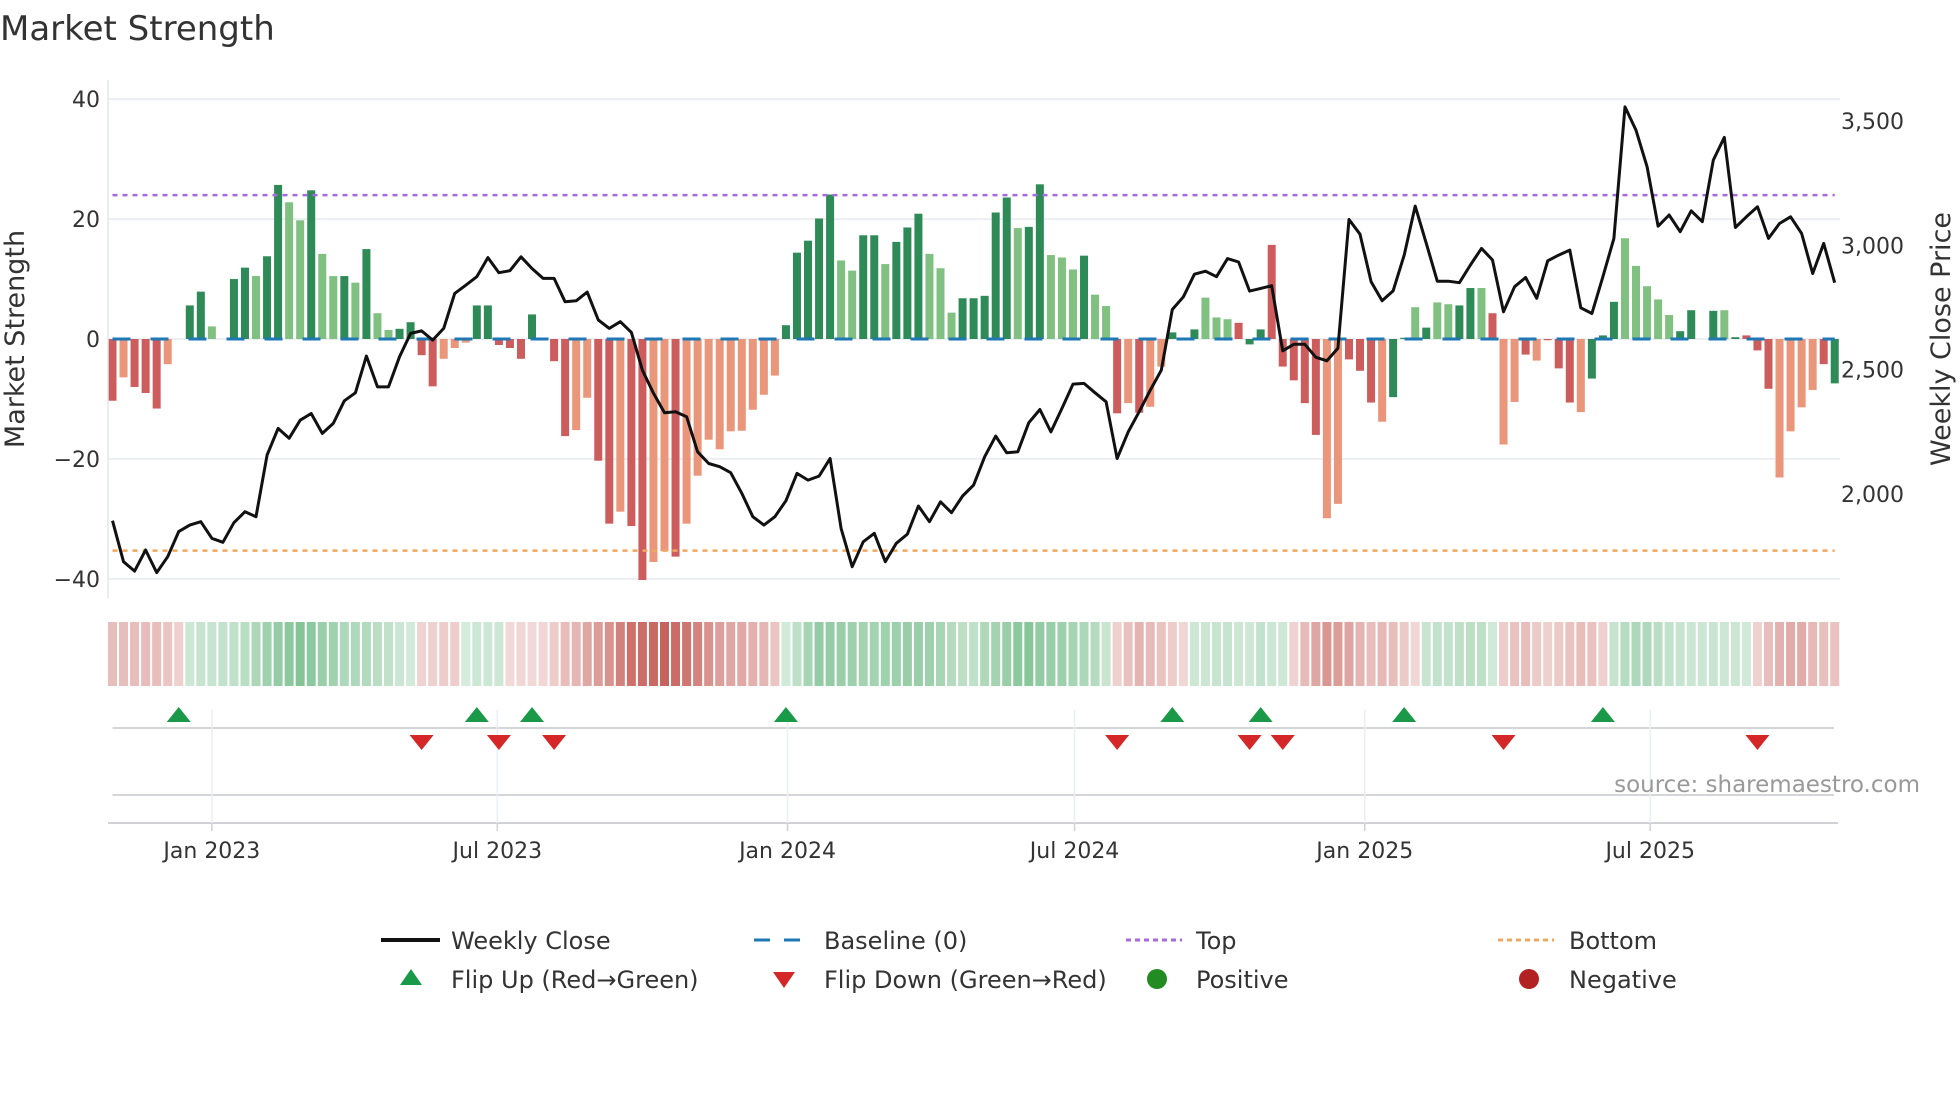  What do you see at coordinates (93, 340) in the screenshot?
I see `y-tick-label: 0` at bounding box center [93, 340].